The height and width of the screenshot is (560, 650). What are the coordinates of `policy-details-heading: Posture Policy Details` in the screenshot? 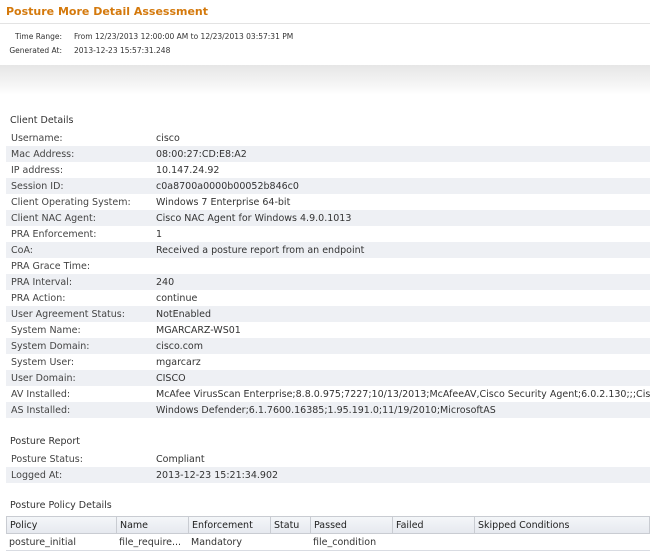 It's located at (61, 505).